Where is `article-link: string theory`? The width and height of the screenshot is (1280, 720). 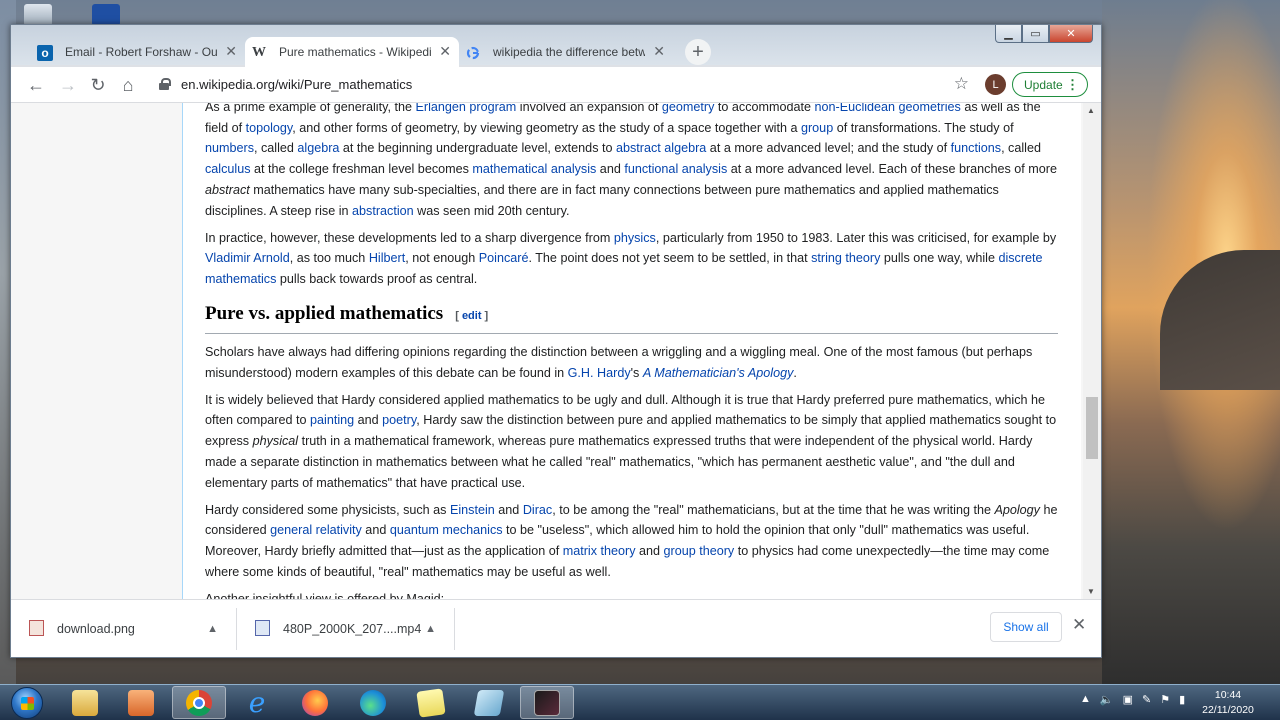
article-link: string theory is located at coordinates (845, 258).